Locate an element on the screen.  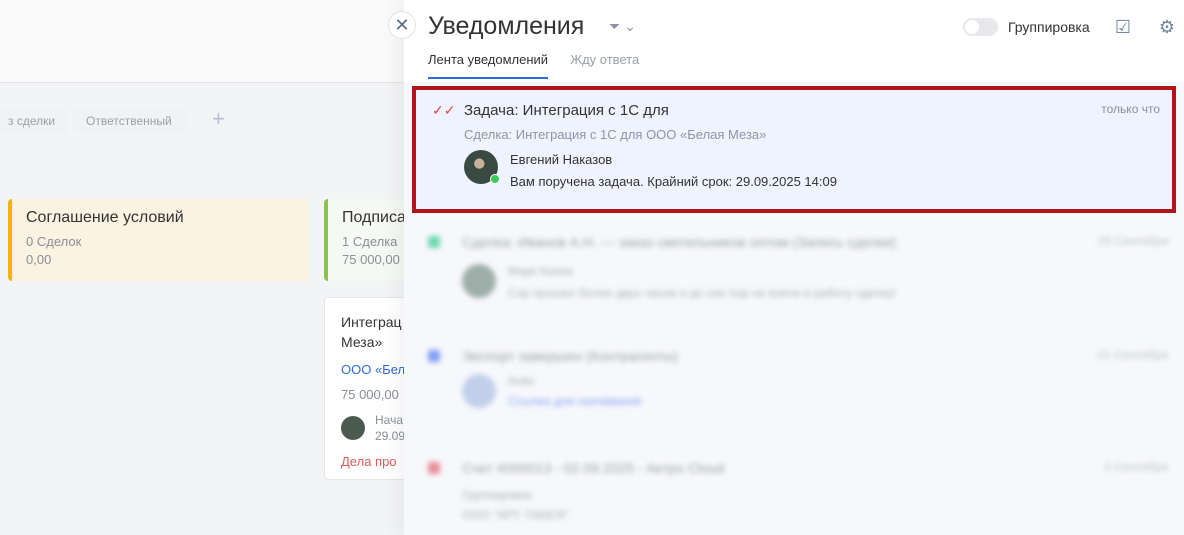
close-icon: ✕ is located at coordinates (402, 24).